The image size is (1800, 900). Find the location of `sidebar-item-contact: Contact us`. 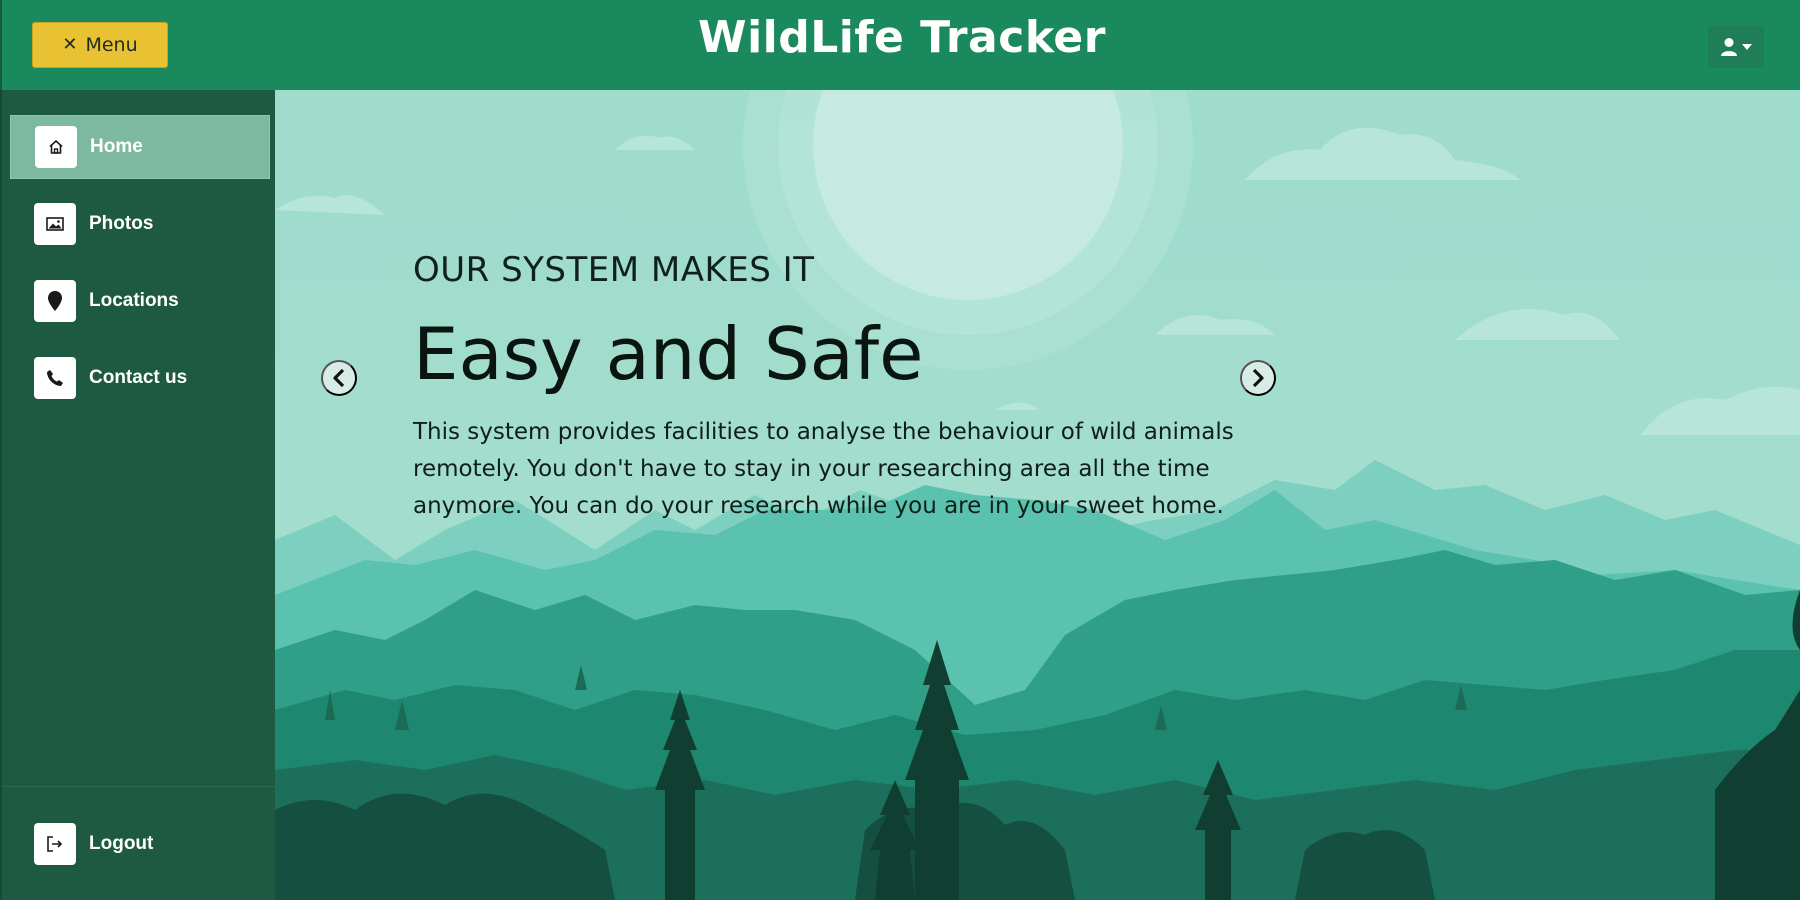

sidebar-item-contact: Contact us is located at coordinates (140, 378).